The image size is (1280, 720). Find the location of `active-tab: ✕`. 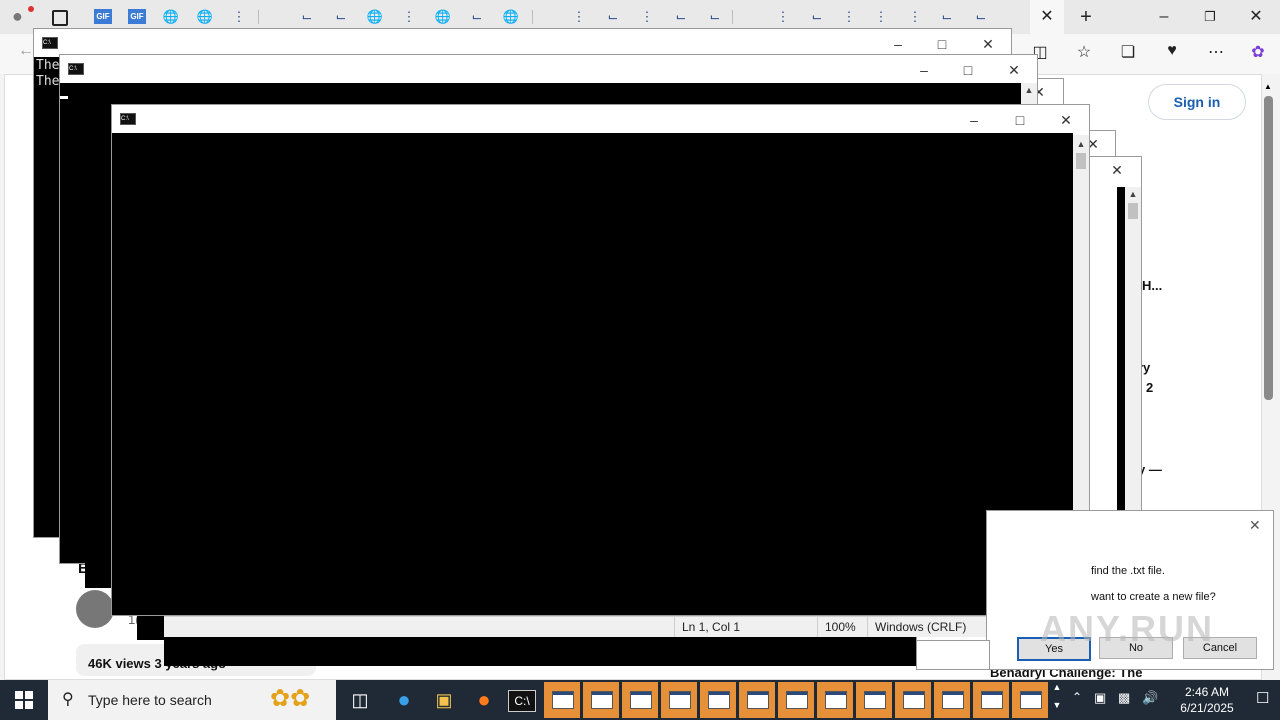

active-tab: ✕ is located at coordinates (1047, 17).